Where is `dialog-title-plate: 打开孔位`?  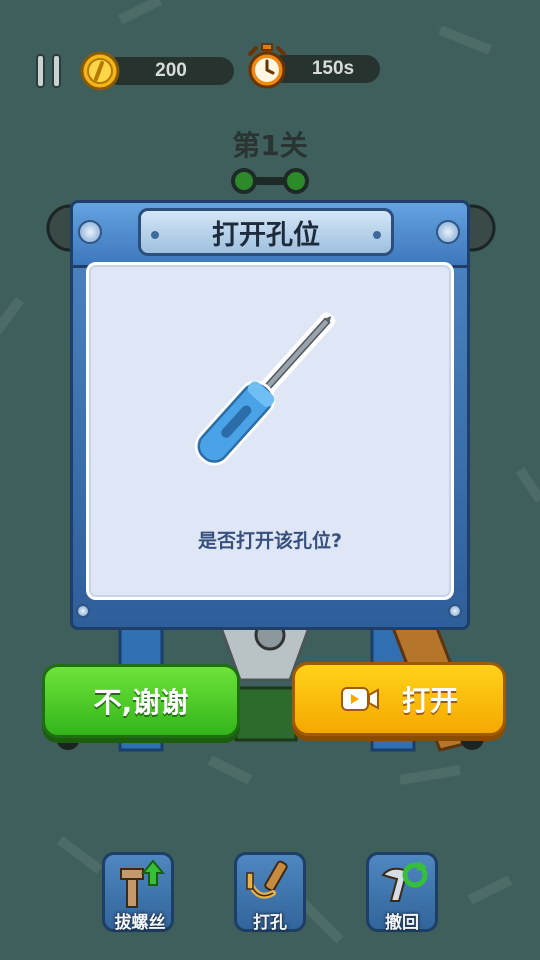 dialog-title-plate: 打开孔位 is located at coordinates (266, 232).